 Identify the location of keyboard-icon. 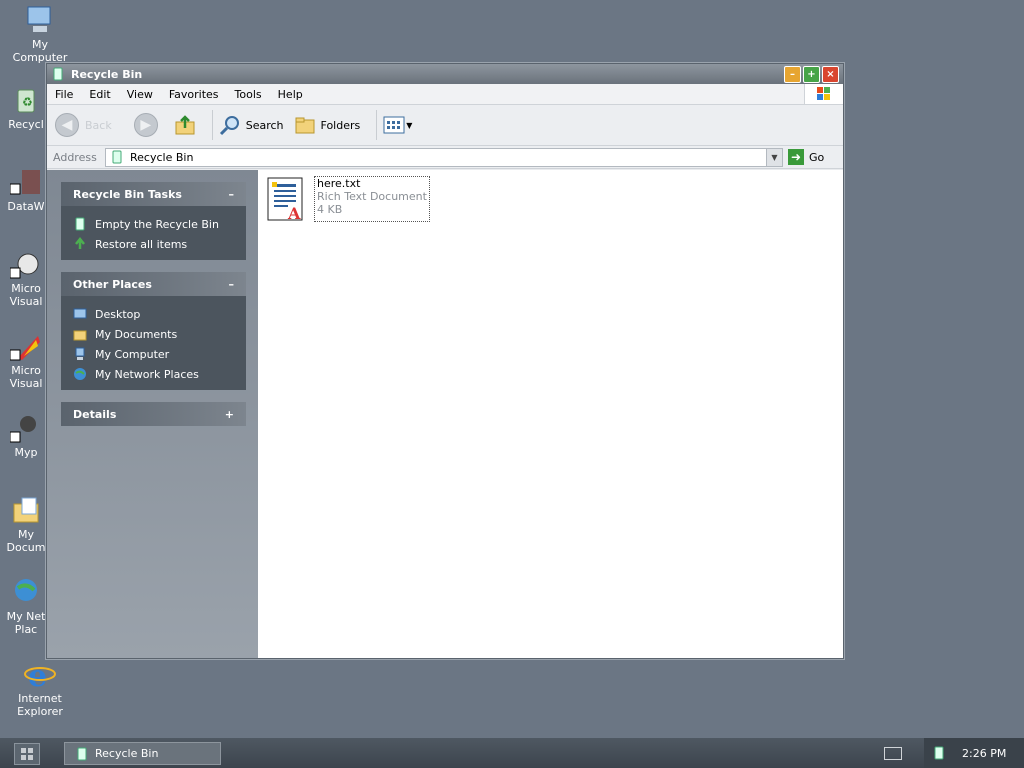
(893, 753).